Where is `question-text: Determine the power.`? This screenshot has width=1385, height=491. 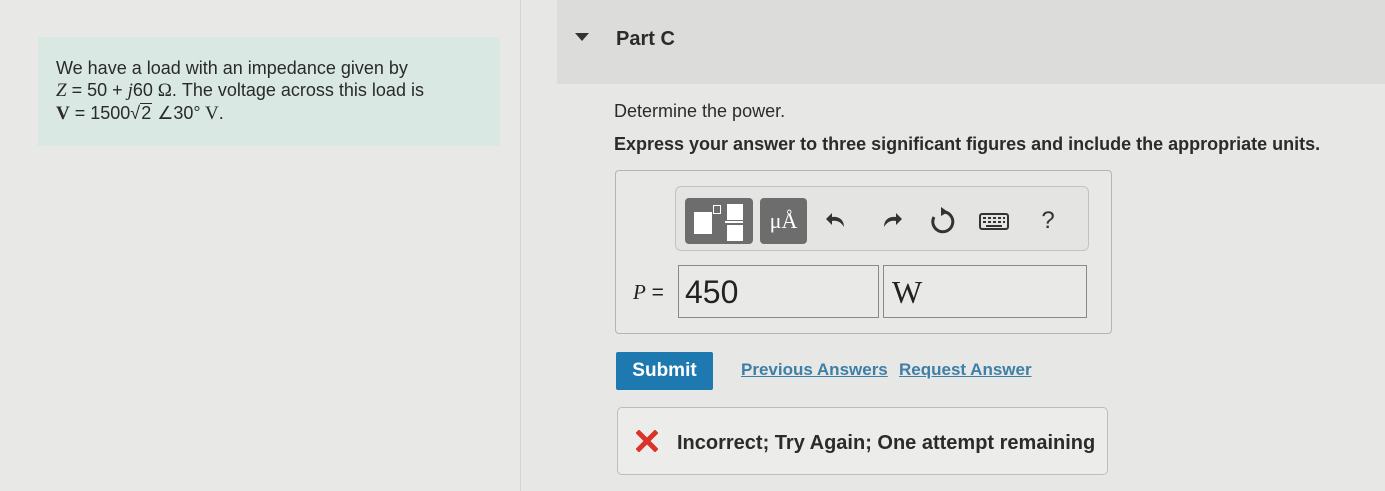
question-text: Determine the power. is located at coordinates (700, 111).